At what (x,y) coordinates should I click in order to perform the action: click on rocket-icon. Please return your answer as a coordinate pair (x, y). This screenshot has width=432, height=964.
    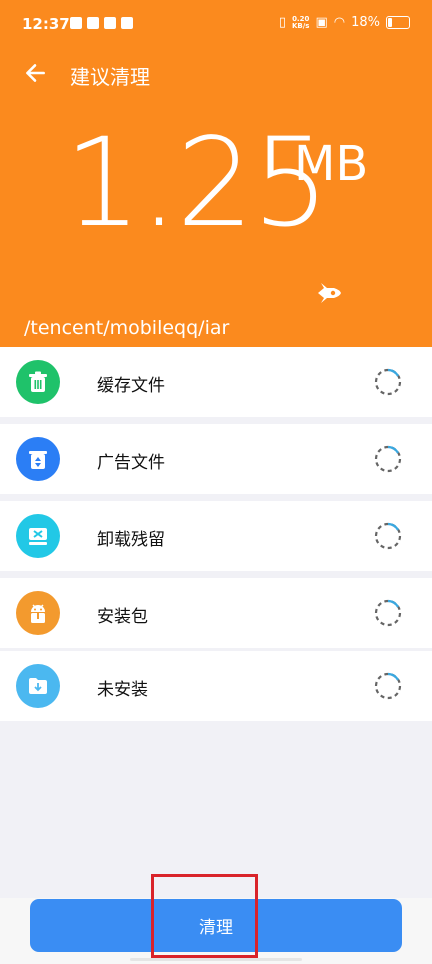
    Looking at the image, I should click on (329, 293).